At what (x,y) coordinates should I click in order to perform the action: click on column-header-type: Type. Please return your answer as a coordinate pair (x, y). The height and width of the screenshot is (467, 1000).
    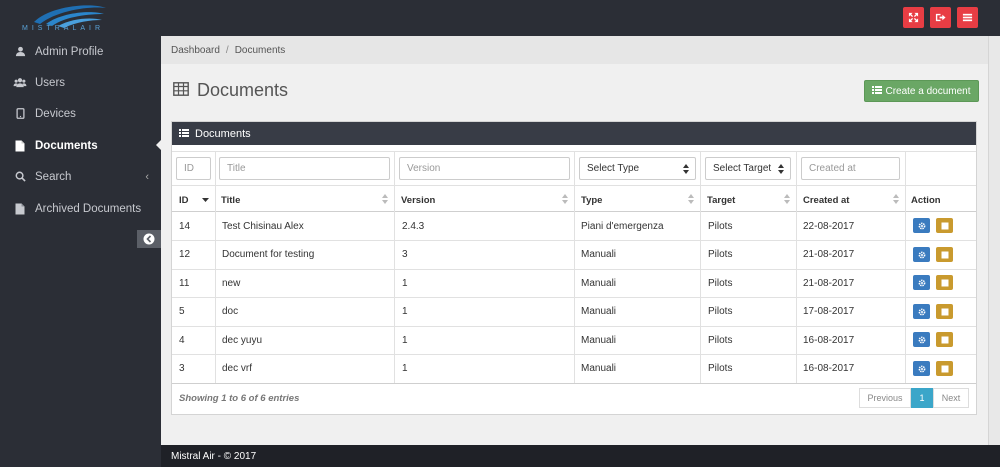
    Looking at the image, I should click on (640, 200).